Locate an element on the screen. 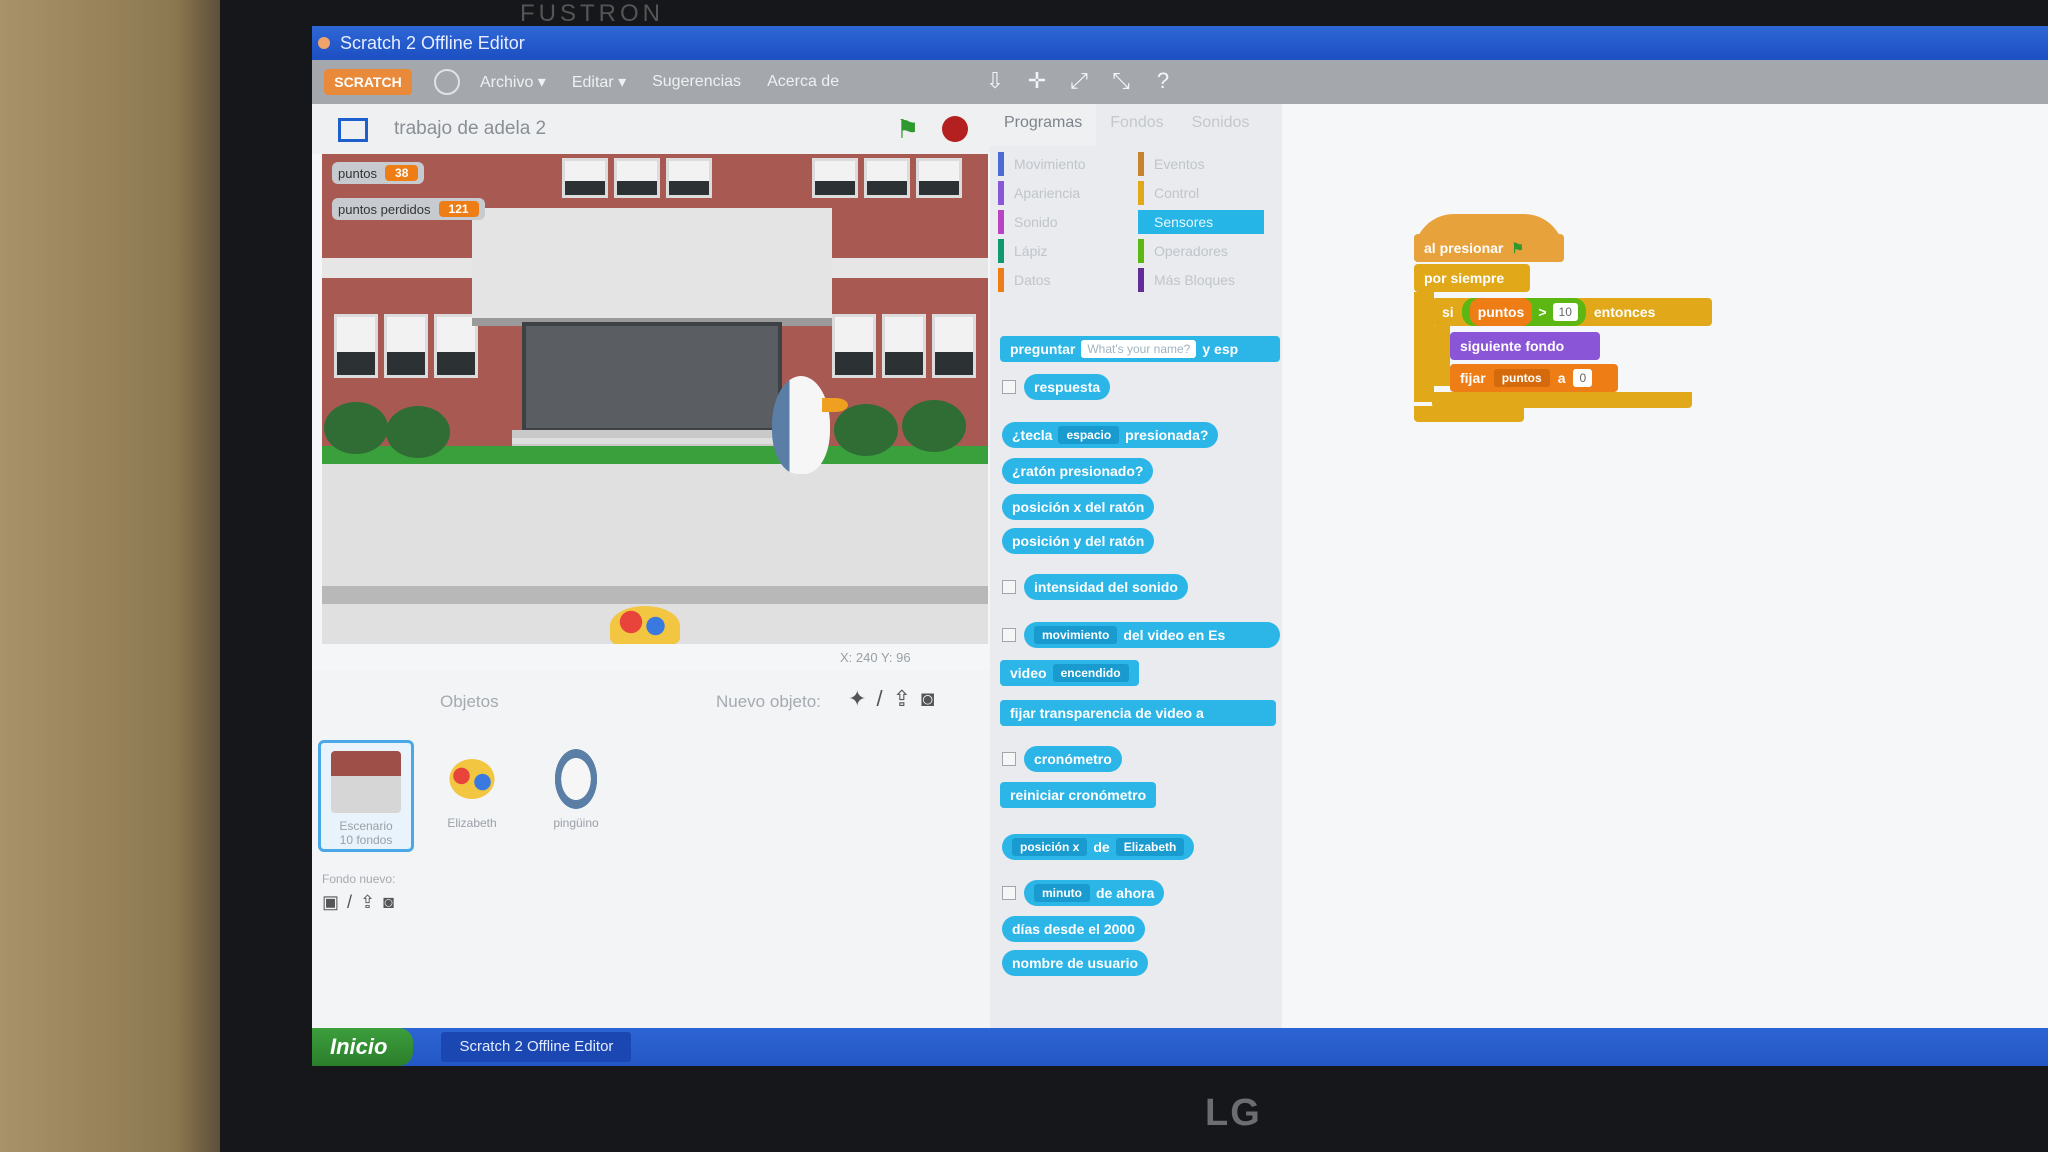 The height and width of the screenshot is (1152, 2048). block-reiniciar-cronometro: reiniciar cronómetro is located at coordinates (1078, 795).